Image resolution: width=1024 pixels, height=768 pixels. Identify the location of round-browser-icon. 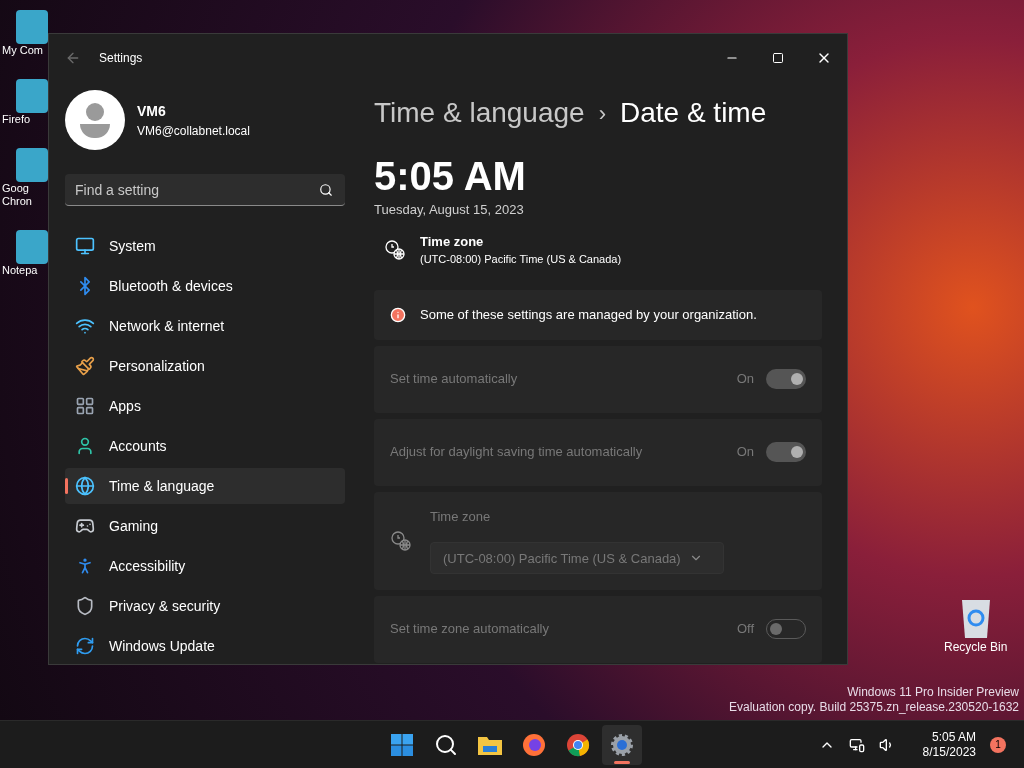
(578, 744).